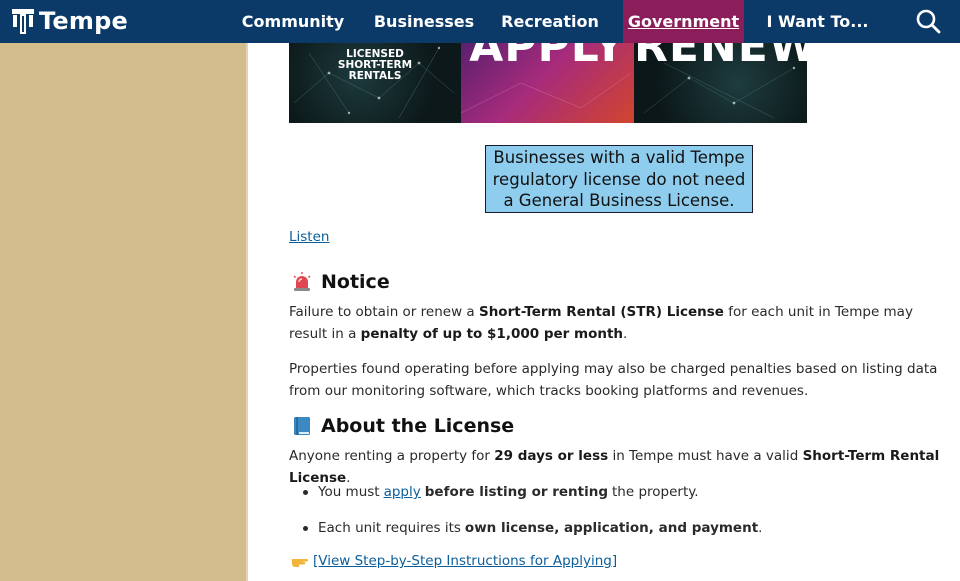 Image resolution: width=960 pixels, height=581 pixels. I want to click on tempe-logo: Tempe, so click(69, 21).